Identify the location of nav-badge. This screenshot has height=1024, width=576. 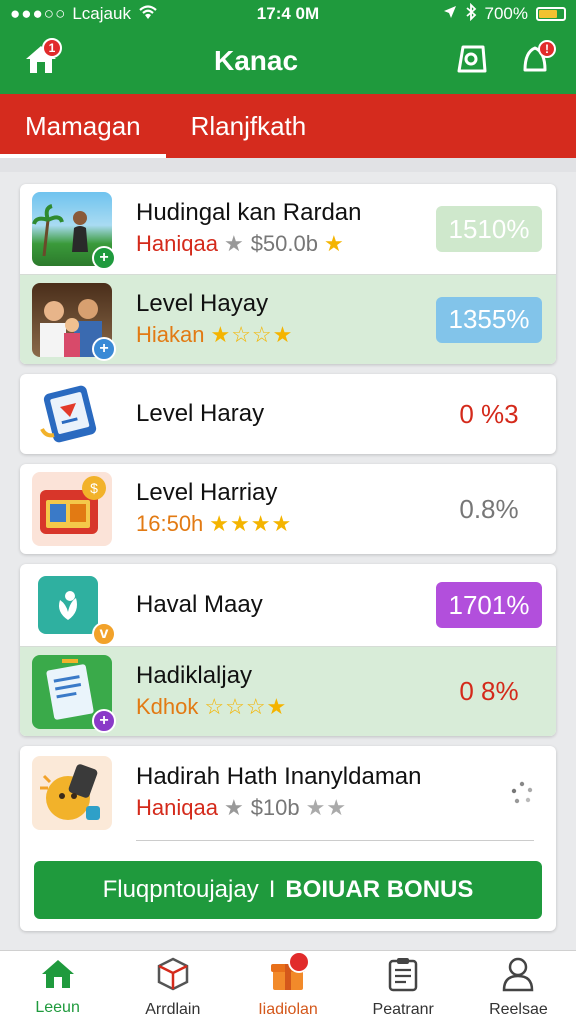
(298, 962).